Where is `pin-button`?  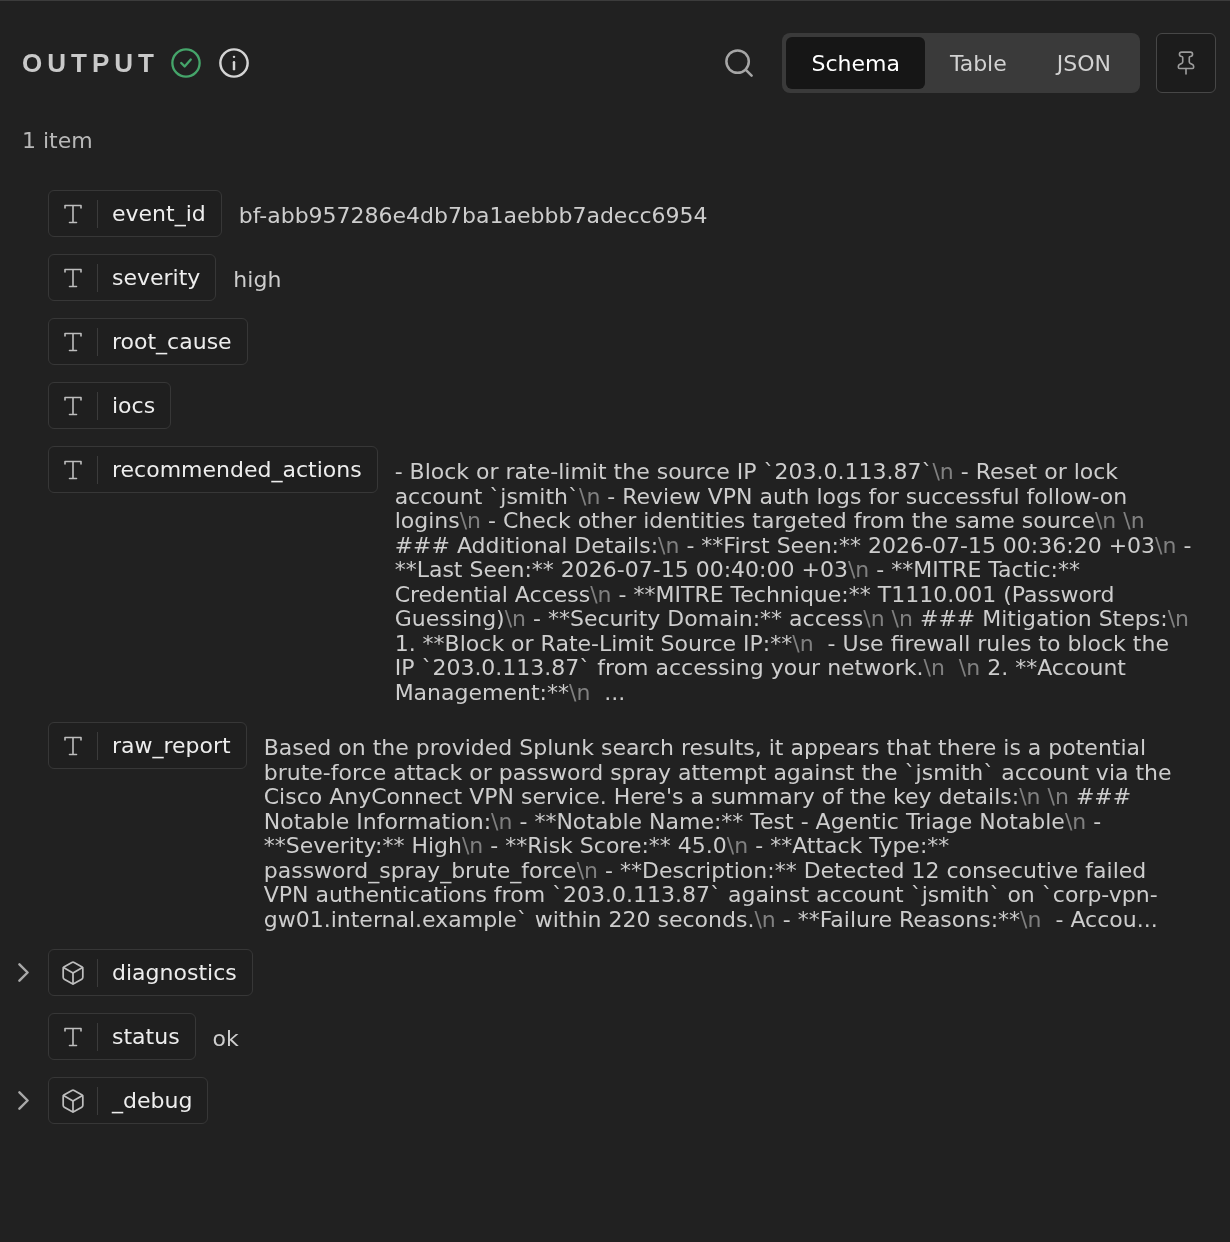 pin-button is located at coordinates (1186, 63).